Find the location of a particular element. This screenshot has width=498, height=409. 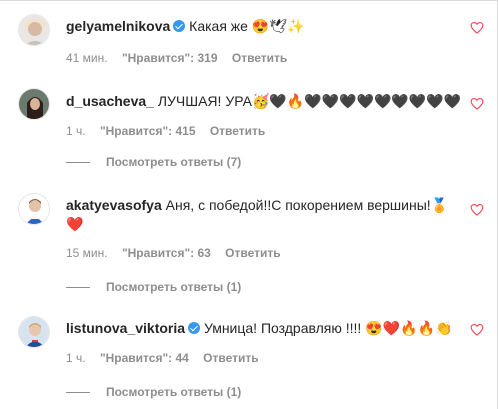

comment-meta: 1 ч. "Нравится": 44 Ответить is located at coordinates (168, 358).